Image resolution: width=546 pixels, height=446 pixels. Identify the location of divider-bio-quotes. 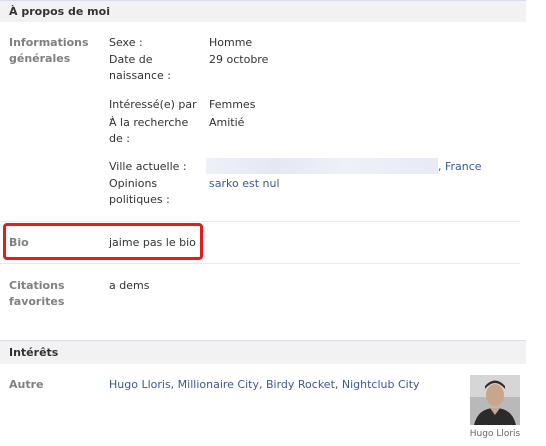
(260, 263).